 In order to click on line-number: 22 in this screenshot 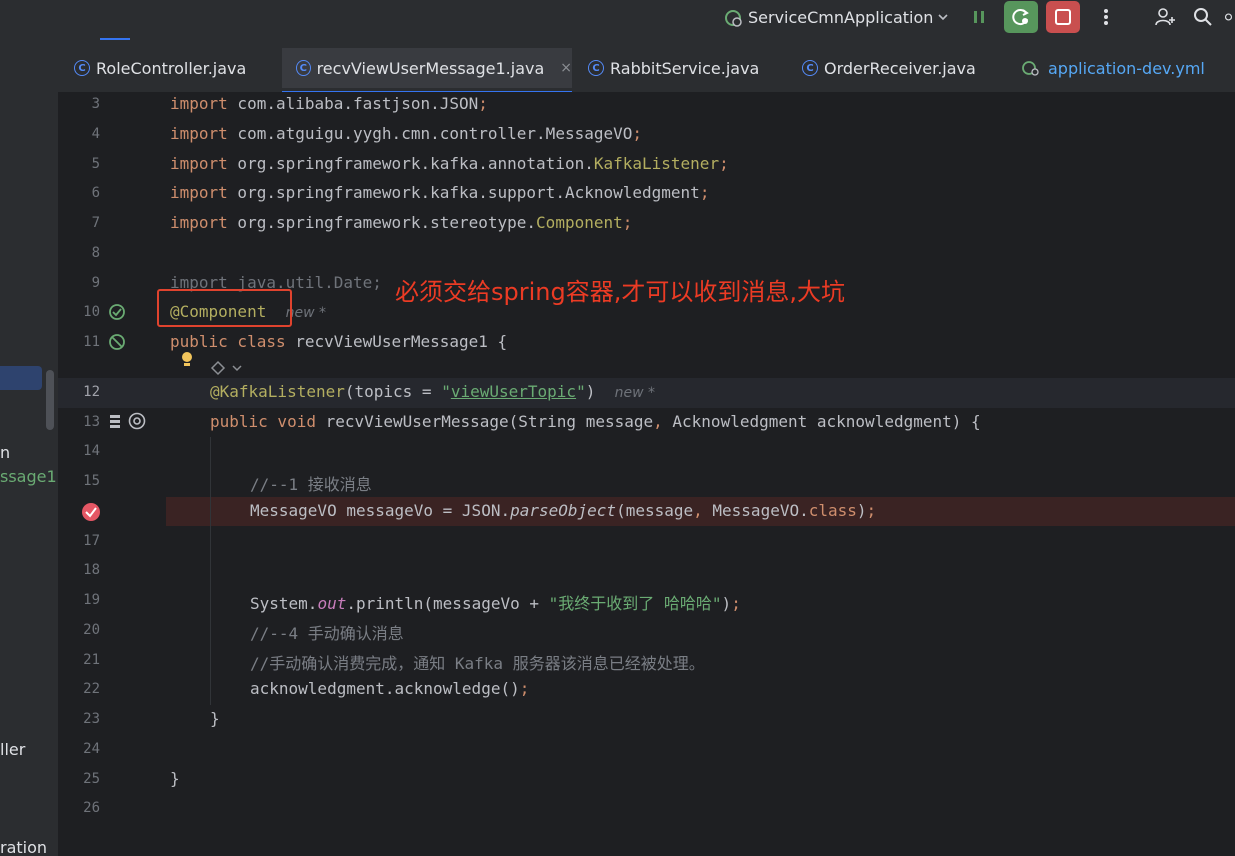, I will do `click(91, 689)`.